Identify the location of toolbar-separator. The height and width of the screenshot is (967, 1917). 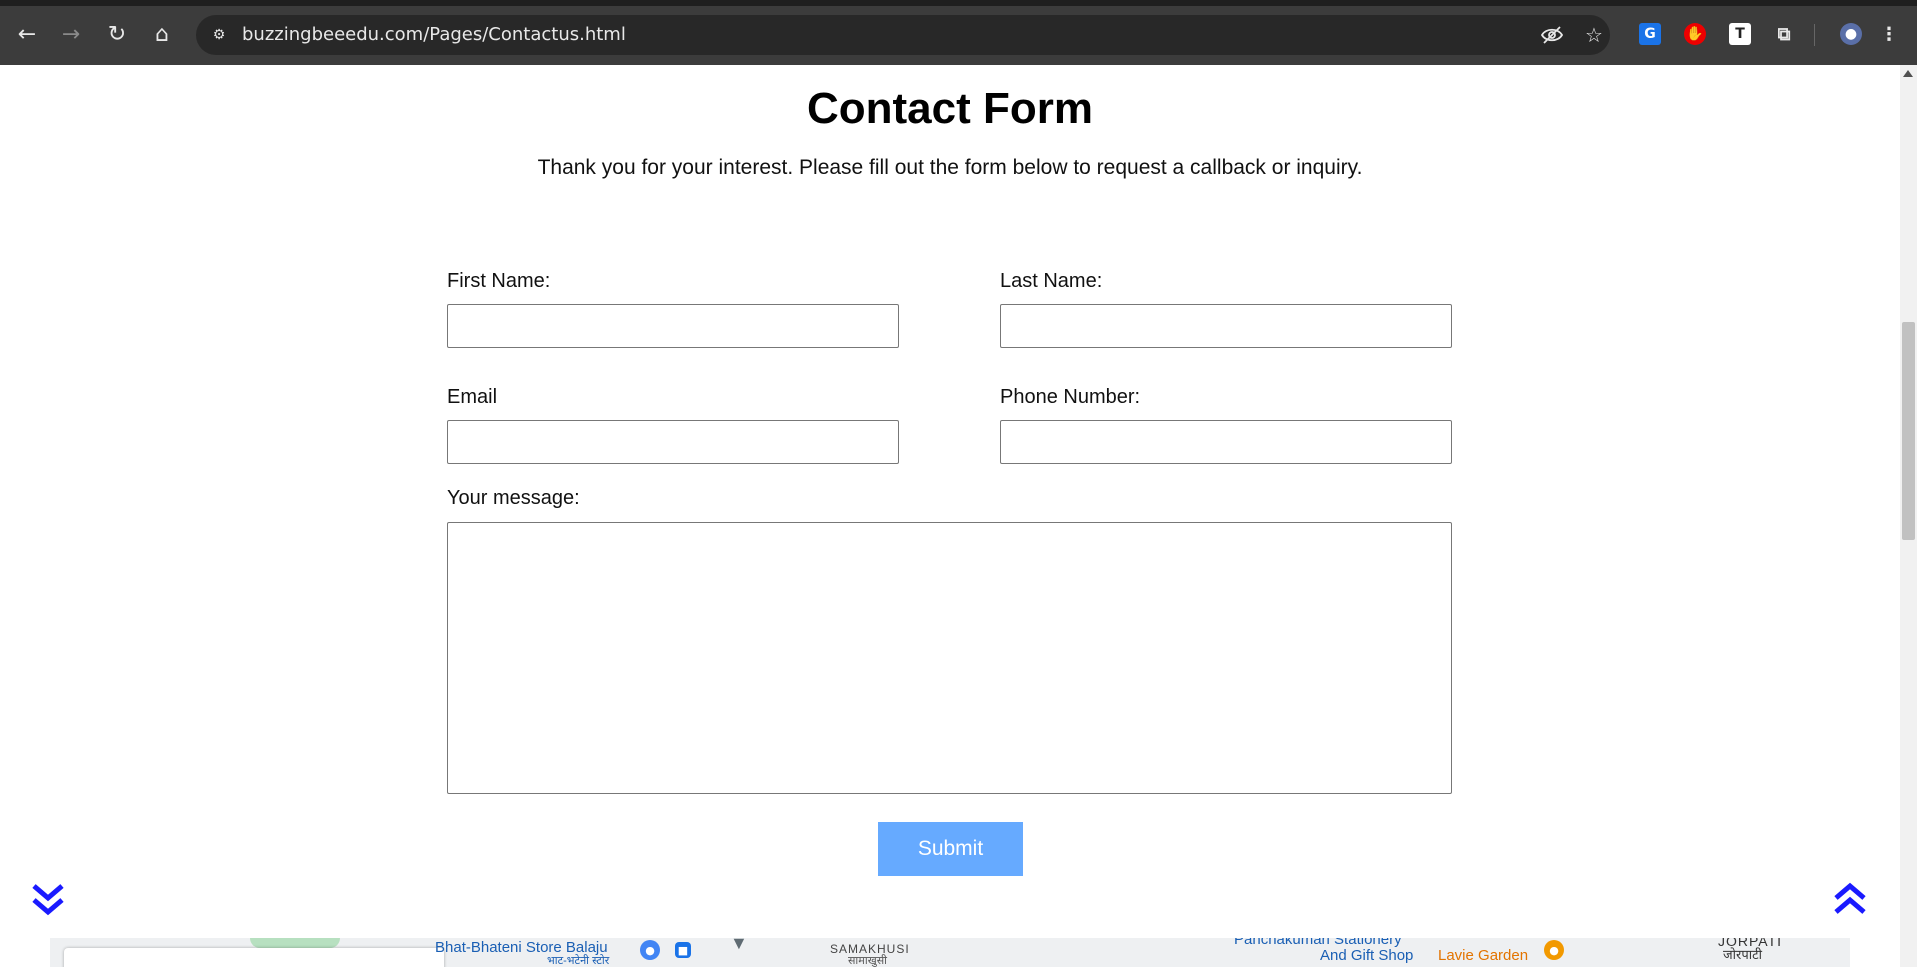
(1814, 35).